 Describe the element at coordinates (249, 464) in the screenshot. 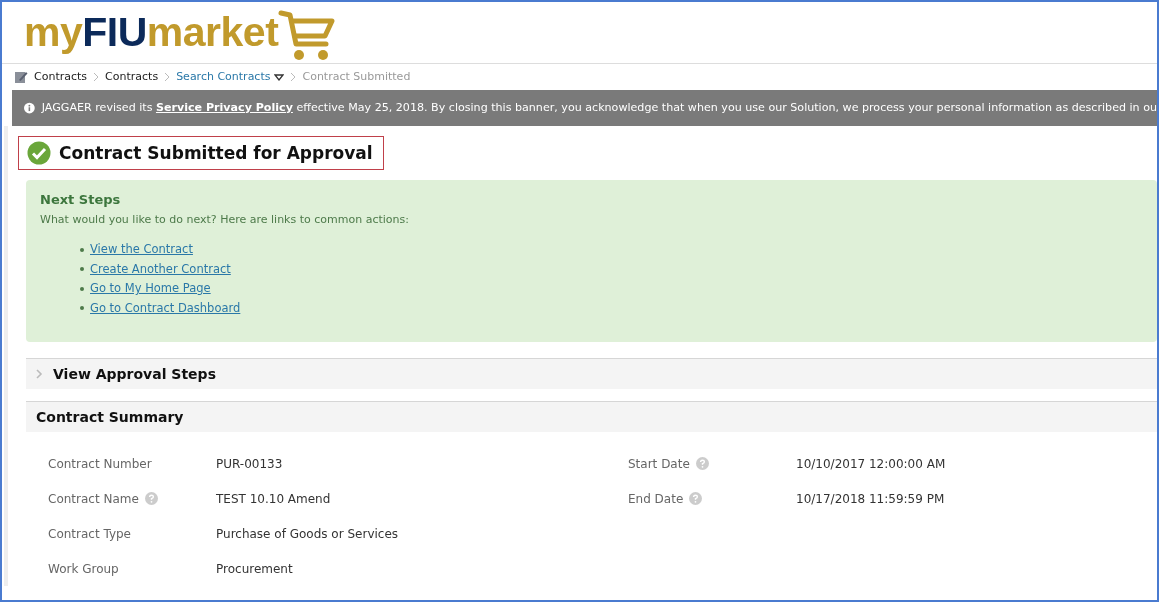

I see `field-value: PUR-00133` at that location.